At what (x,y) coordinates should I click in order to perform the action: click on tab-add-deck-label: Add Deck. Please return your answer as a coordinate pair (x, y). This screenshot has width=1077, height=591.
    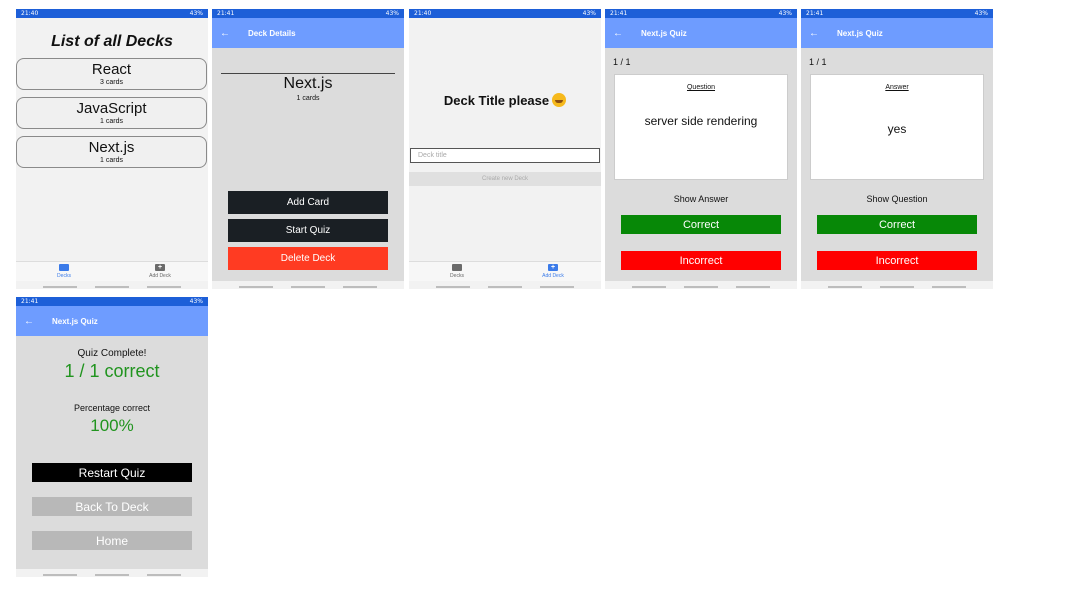
    Looking at the image, I should click on (553, 276).